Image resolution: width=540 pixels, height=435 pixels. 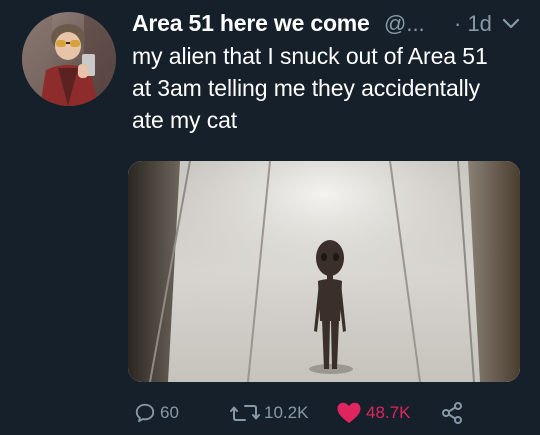 I want to click on retweet-icon, so click(x=245, y=413).